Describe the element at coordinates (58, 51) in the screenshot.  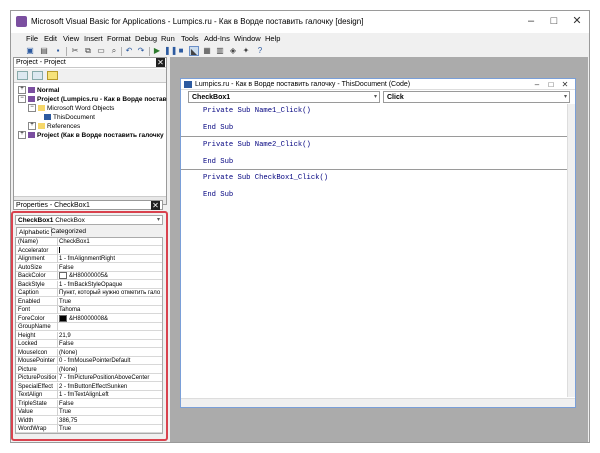
I see `save-icon: ▪` at that location.